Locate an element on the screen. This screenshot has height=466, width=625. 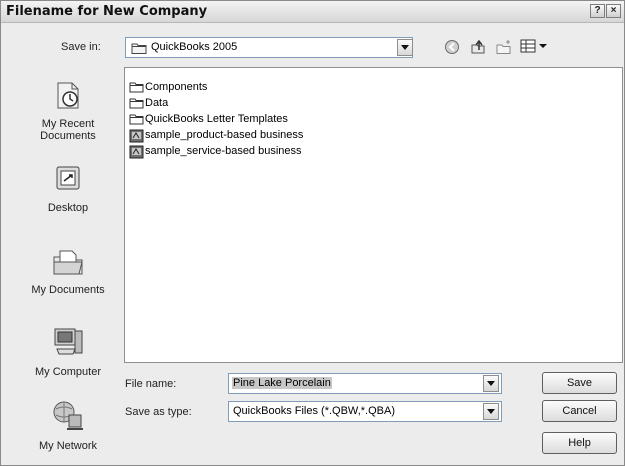
back-icon is located at coordinates (452, 48).